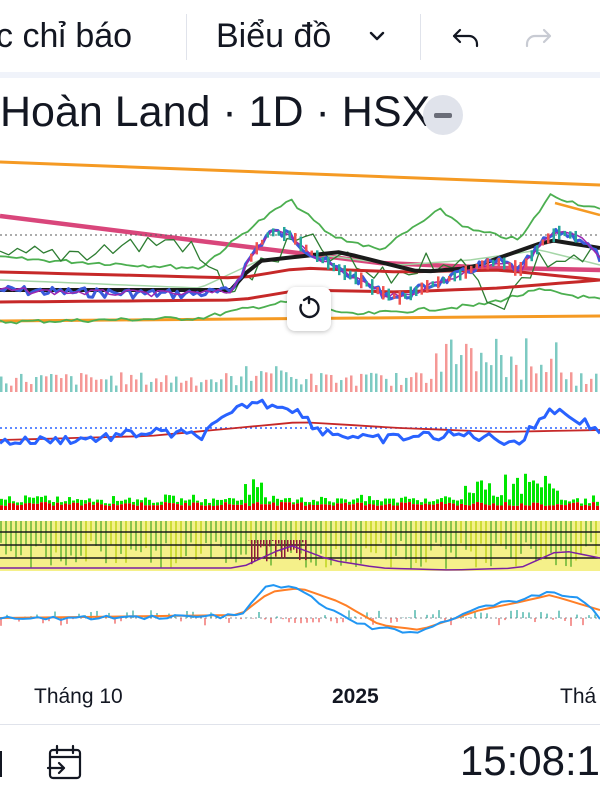 The width and height of the screenshot is (600, 801). Describe the element at coordinates (309, 309) in the screenshot. I see `reset-chart-button` at that location.